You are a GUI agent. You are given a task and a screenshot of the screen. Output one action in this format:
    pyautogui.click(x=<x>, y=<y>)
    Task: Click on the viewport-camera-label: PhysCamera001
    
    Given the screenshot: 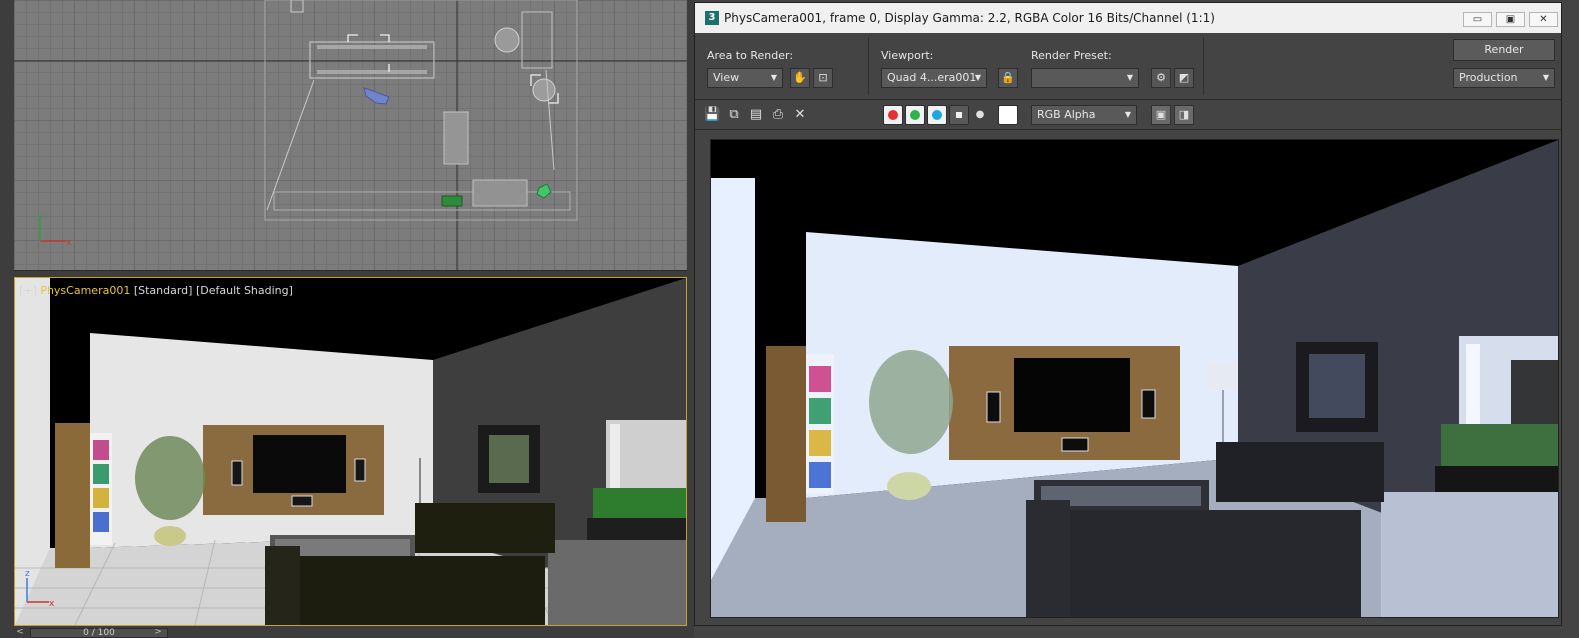 What is the action you would take?
    pyautogui.click(x=85, y=290)
    